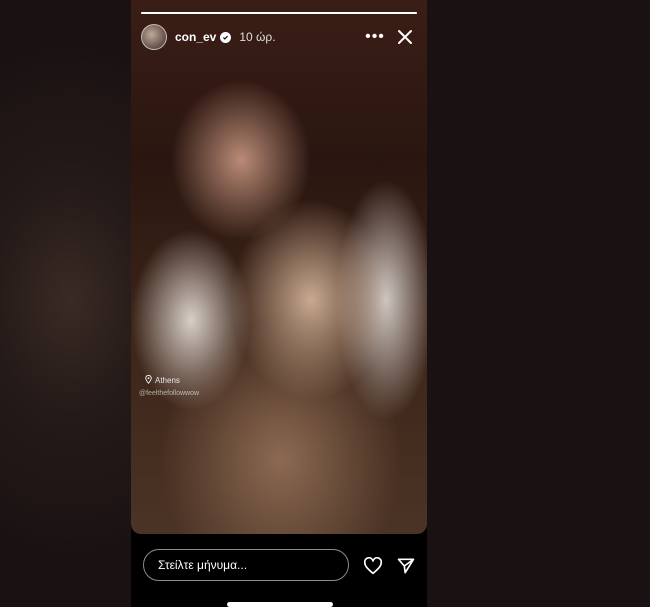 This screenshot has height=607, width=650. Describe the element at coordinates (279, 37) in the screenshot. I see `story-header: con_ev 10 ώρ. •••` at that location.